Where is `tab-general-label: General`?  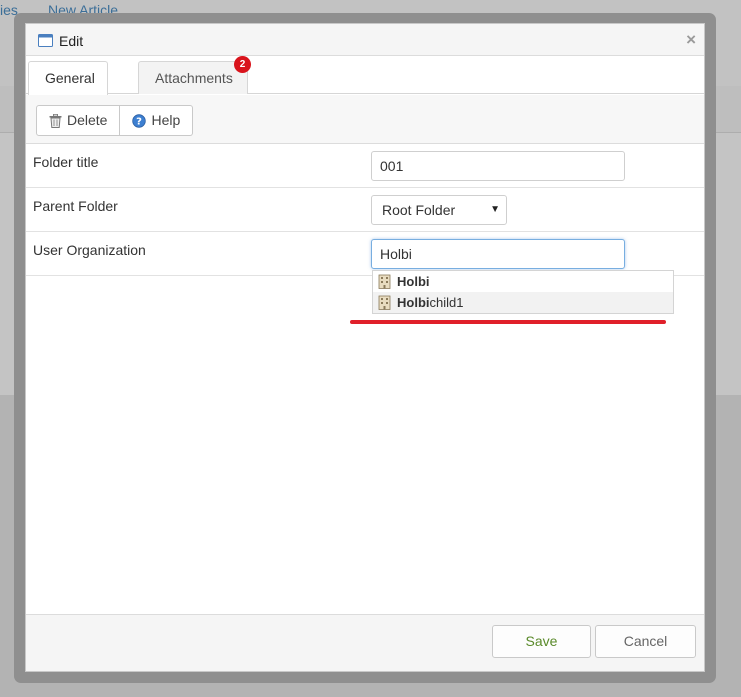
tab-general-label: General is located at coordinates (70, 78).